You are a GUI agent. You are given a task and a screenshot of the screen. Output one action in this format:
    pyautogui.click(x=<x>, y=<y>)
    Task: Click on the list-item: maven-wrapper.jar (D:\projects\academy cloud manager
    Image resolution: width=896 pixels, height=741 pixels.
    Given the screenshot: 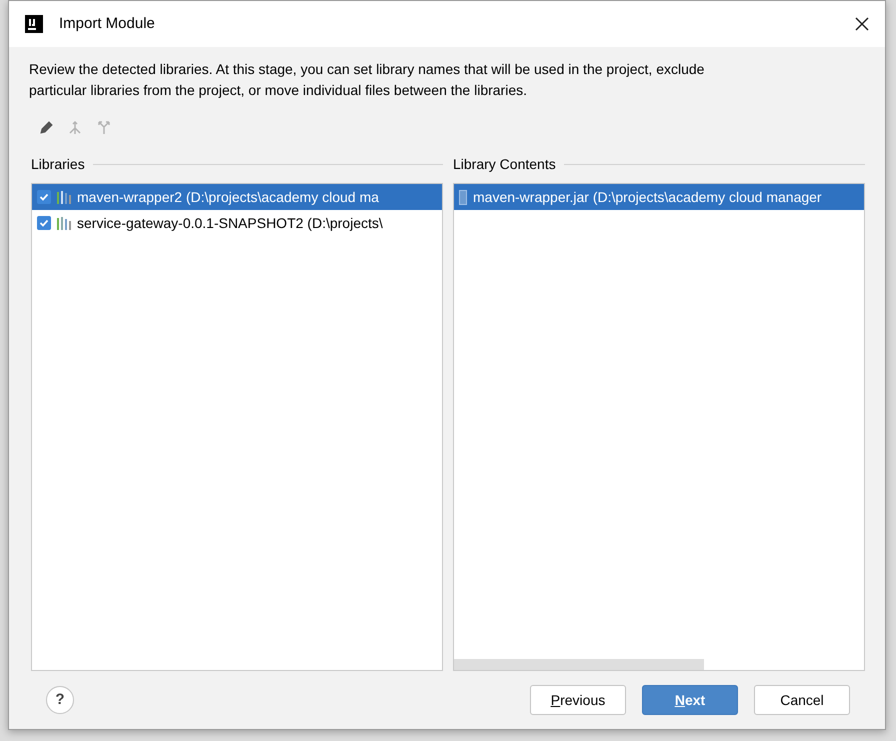 What is the action you would take?
    pyautogui.click(x=659, y=197)
    